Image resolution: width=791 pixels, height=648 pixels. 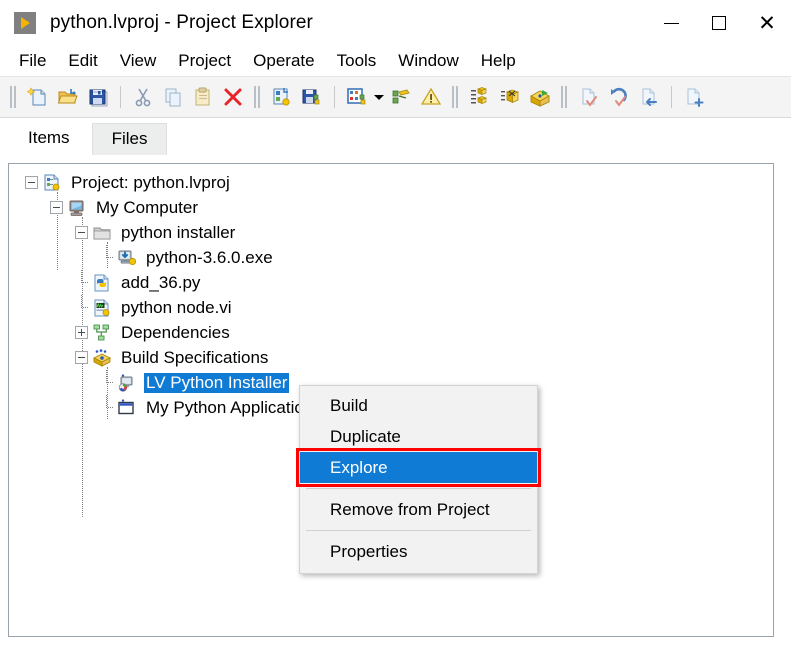 I want to click on copy-icon, so click(x=173, y=97).